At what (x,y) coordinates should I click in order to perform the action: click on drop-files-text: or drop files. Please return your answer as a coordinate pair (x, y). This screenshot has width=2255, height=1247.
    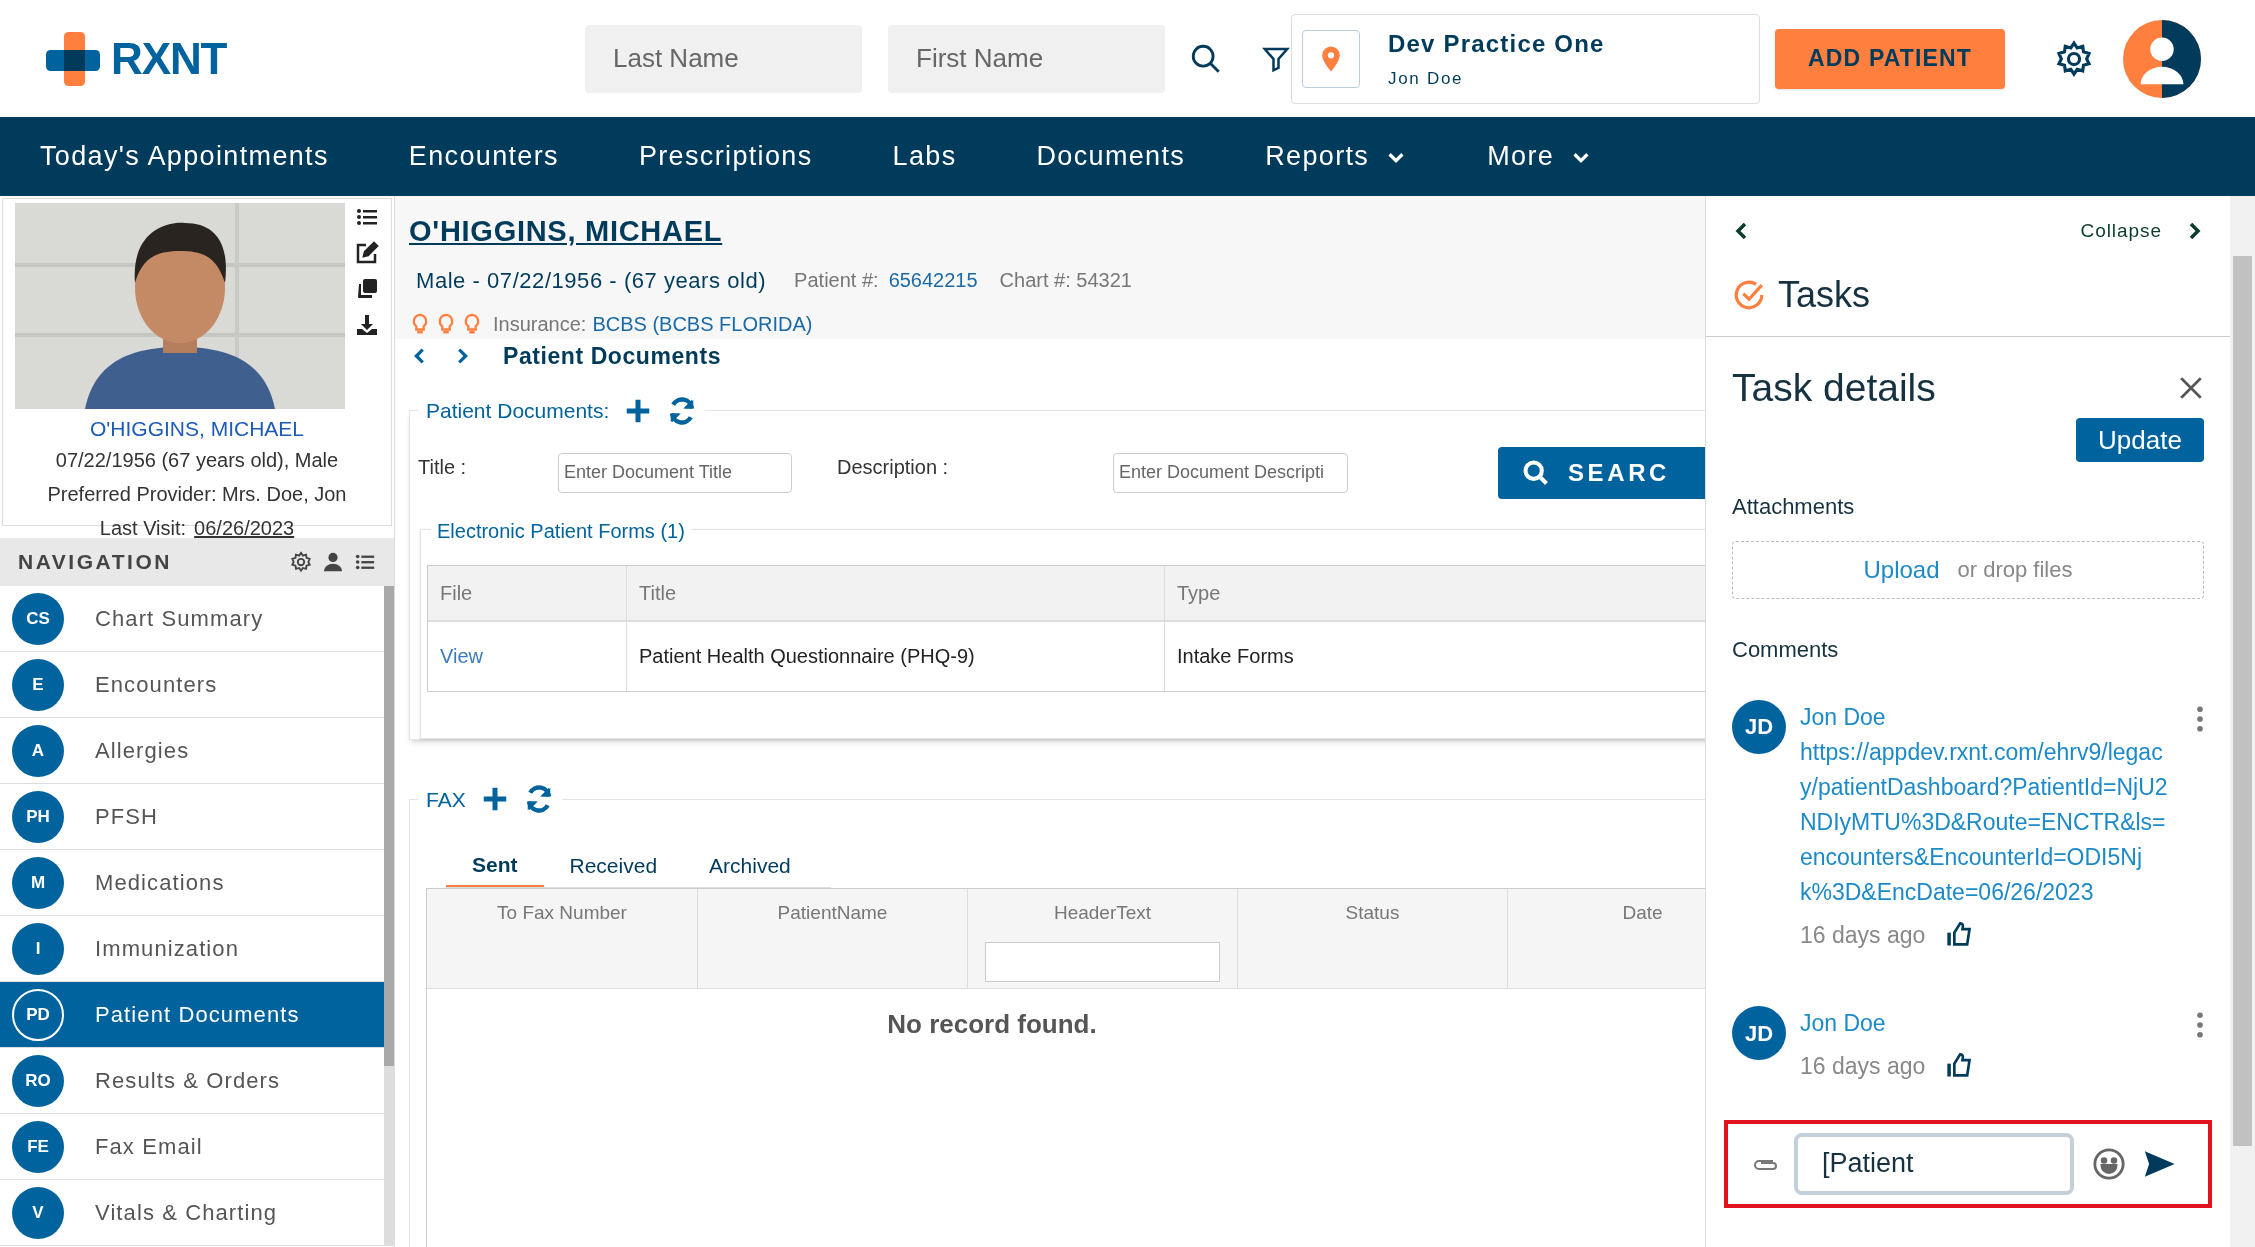
    Looking at the image, I should click on (2015, 570).